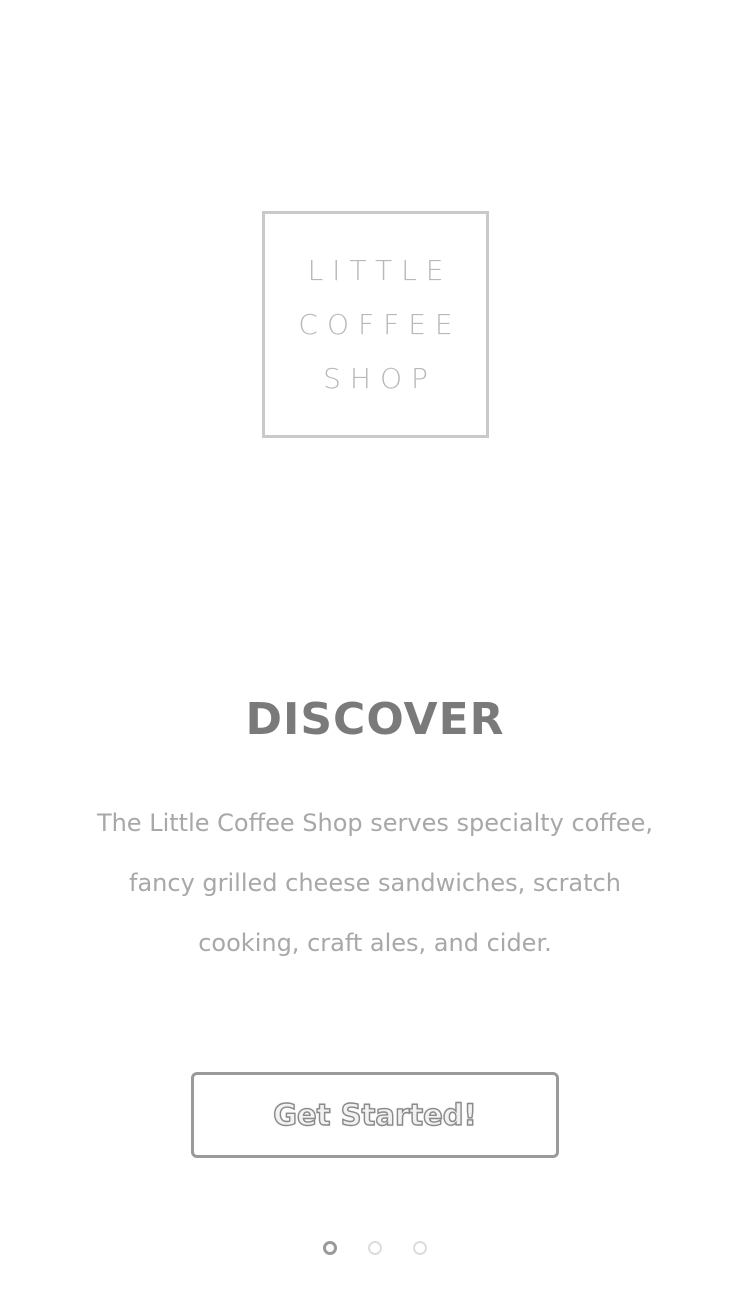  I want to click on page-indicator, so click(375, 1250).